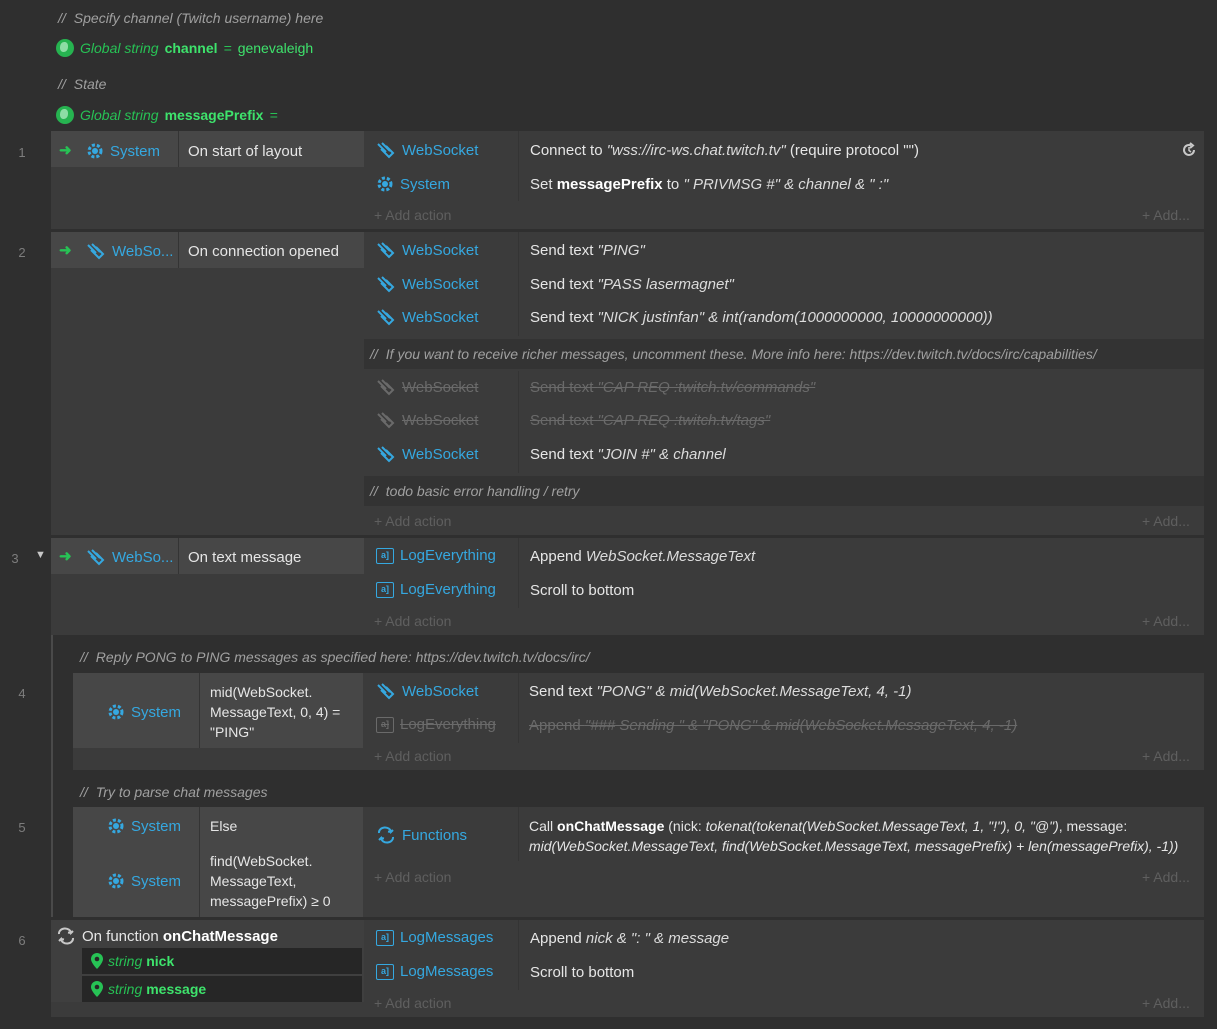  Describe the element at coordinates (436, 724) in the screenshot. I see `action-object-disabled: a] LogEverything` at that location.